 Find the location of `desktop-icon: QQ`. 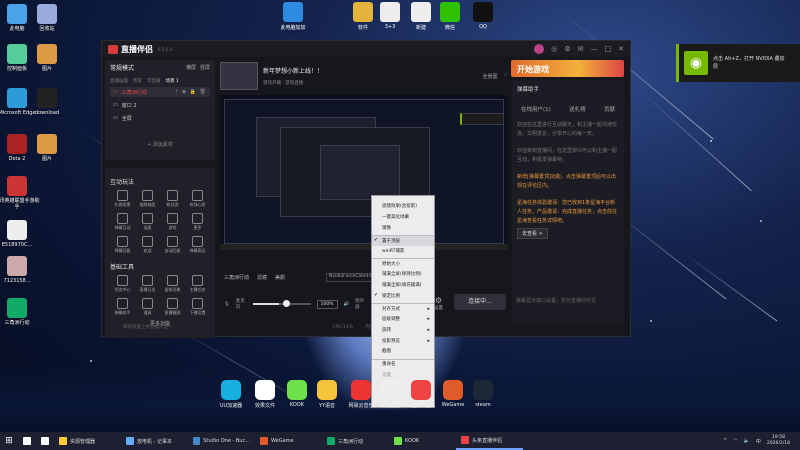

desktop-icon: QQ is located at coordinates (483, 16).